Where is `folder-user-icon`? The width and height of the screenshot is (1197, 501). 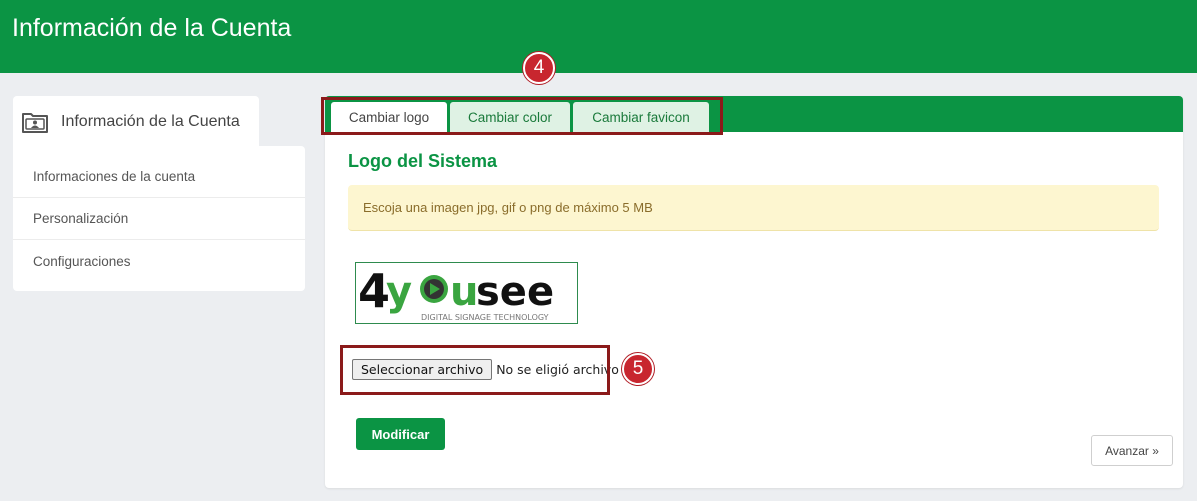 folder-user-icon is located at coordinates (35, 123).